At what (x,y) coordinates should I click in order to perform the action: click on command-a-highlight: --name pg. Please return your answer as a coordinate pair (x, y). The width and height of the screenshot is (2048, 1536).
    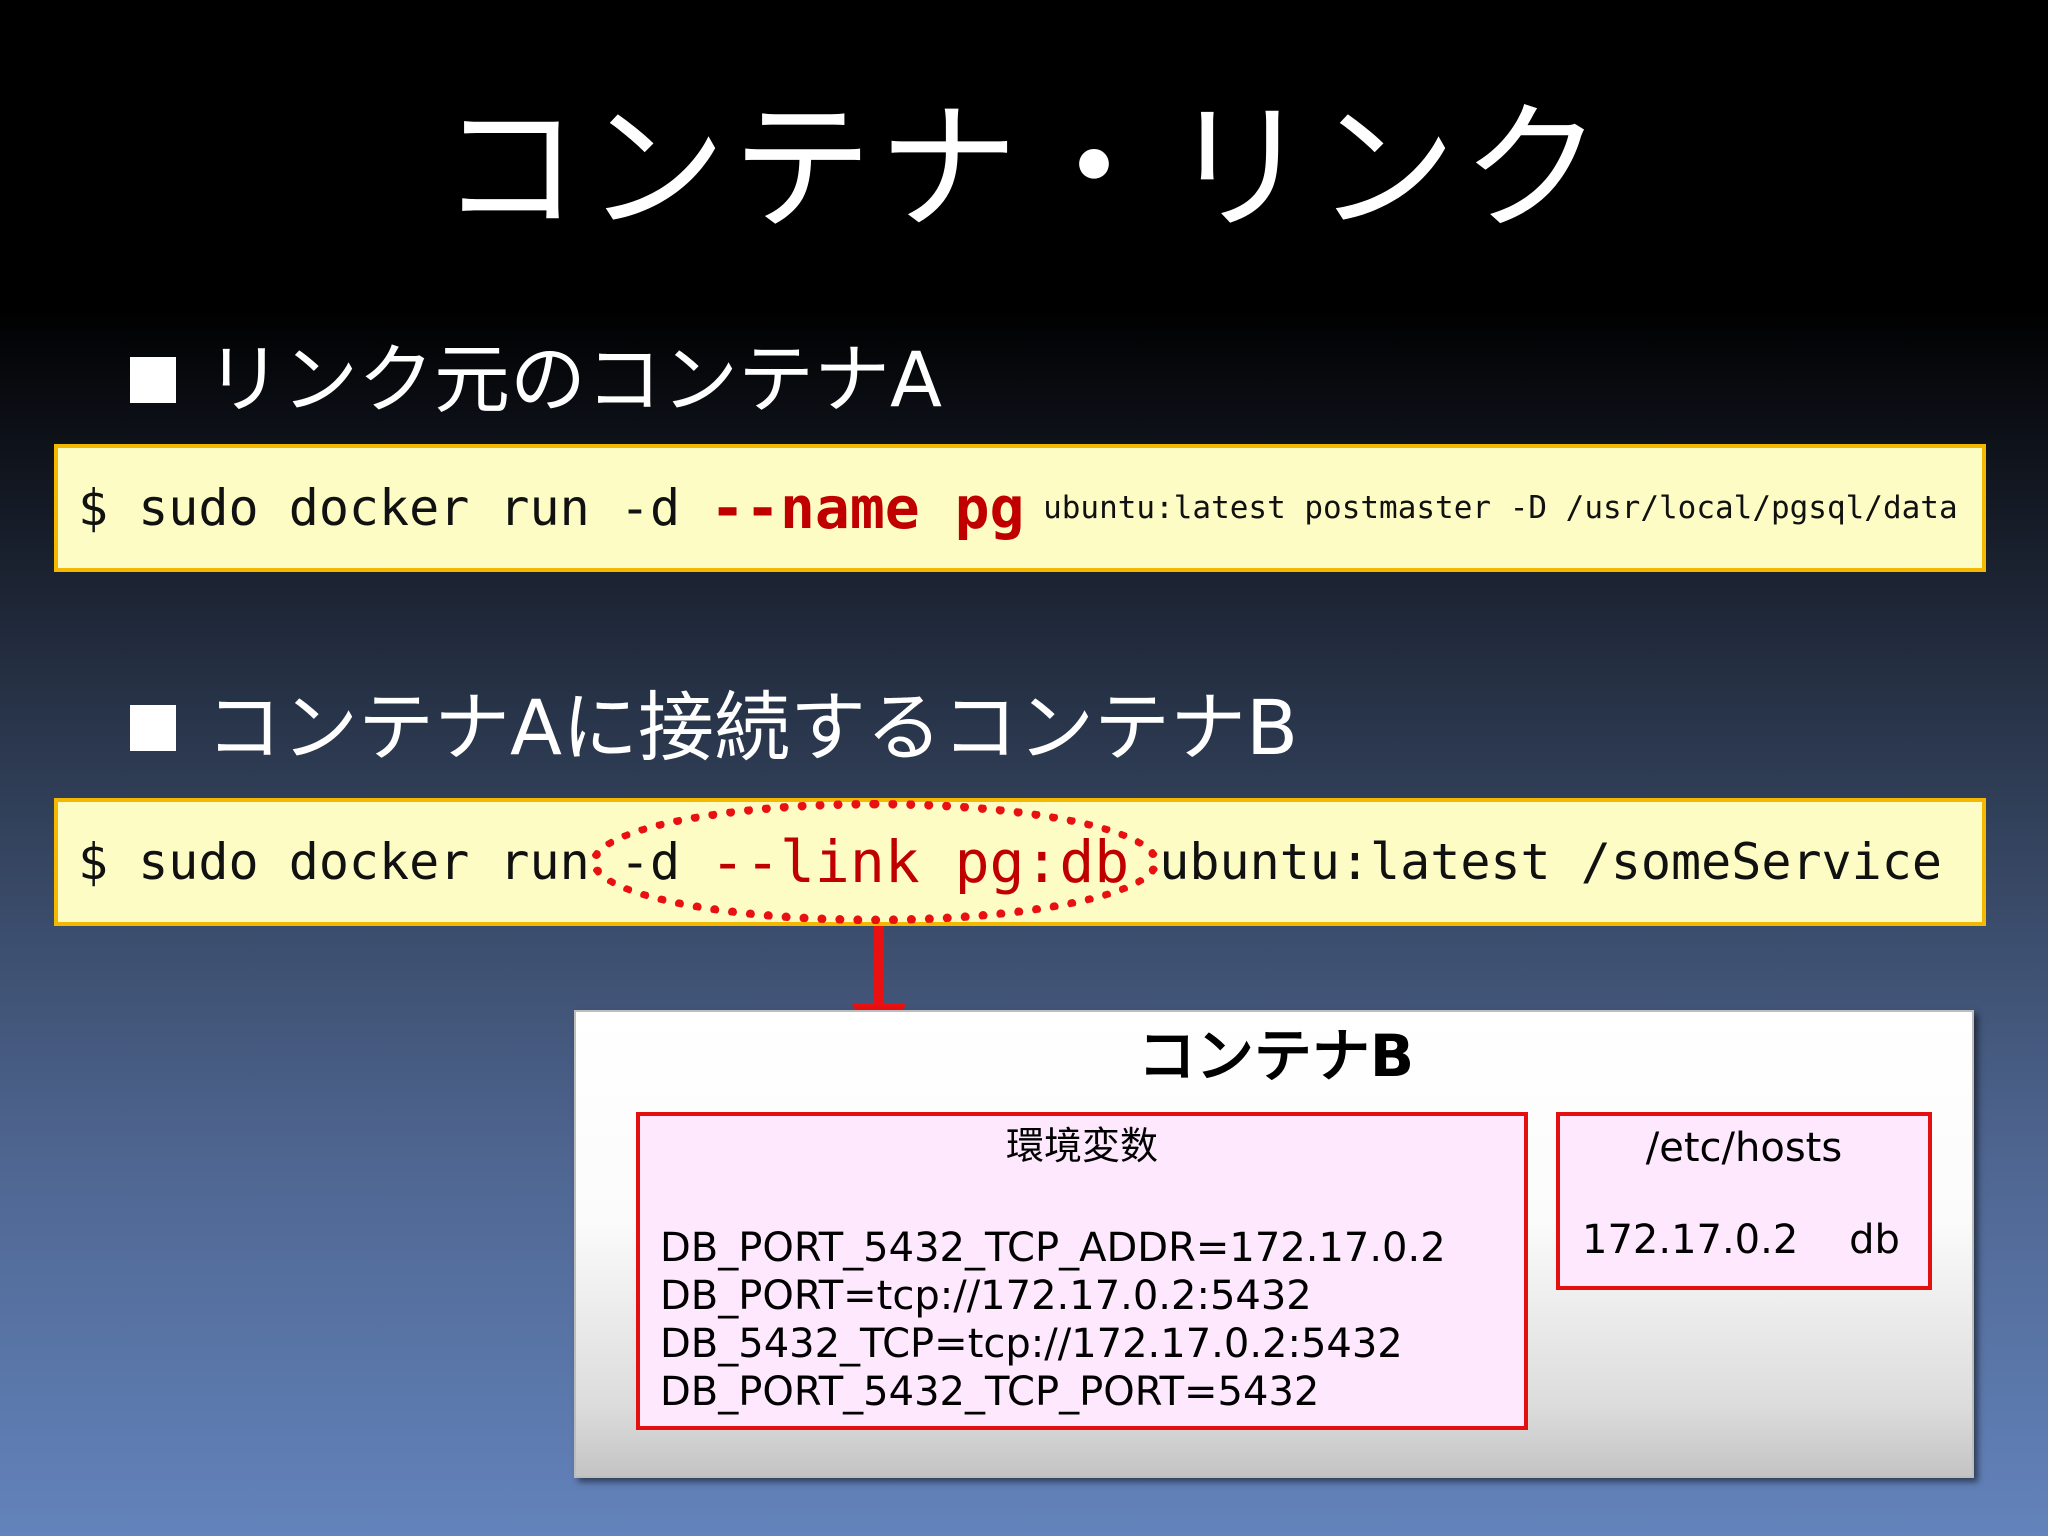
    Looking at the image, I should click on (867, 508).